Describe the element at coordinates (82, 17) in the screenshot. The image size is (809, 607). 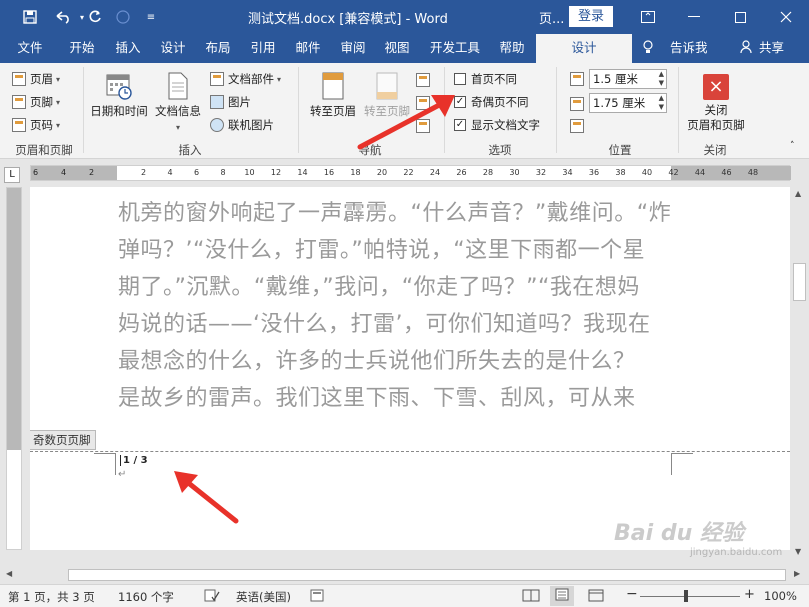
I see `undo-dropdown-icon: ▾` at that location.